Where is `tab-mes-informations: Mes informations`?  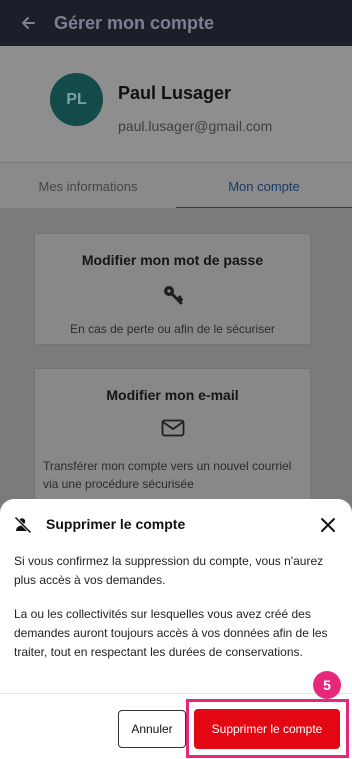 tab-mes-informations: Mes informations is located at coordinates (88, 186).